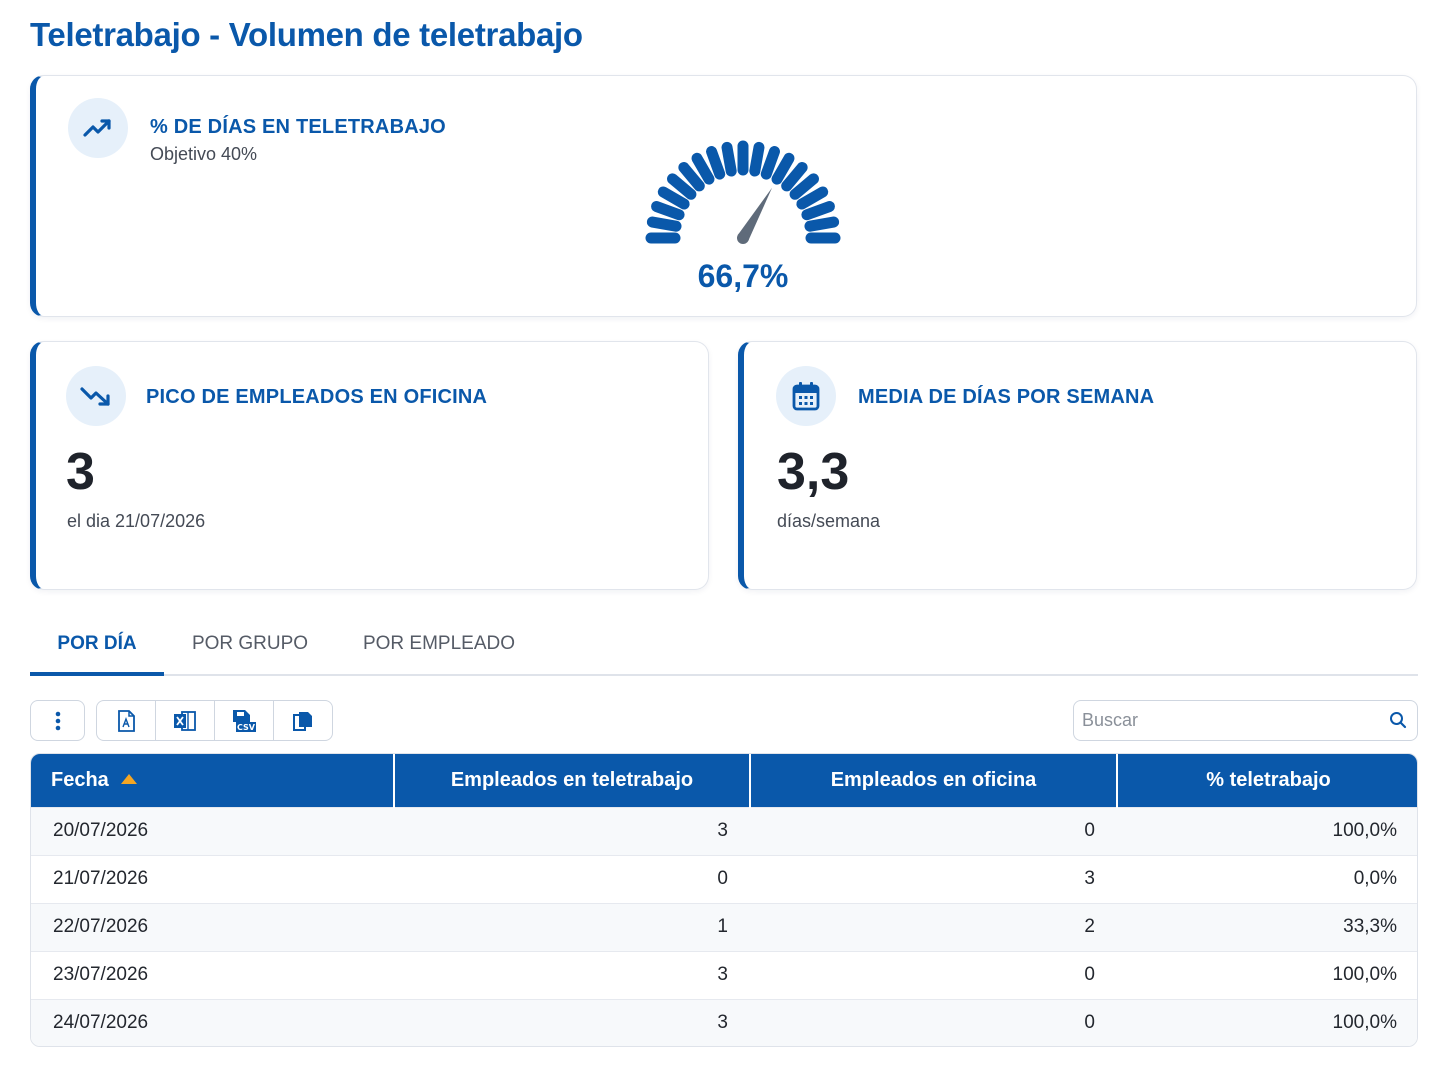 This screenshot has height=1086, width=1448. What do you see at coordinates (97, 674) in the screenshot?
I see `active-tab-indicator` at bounding box center [97, 674].